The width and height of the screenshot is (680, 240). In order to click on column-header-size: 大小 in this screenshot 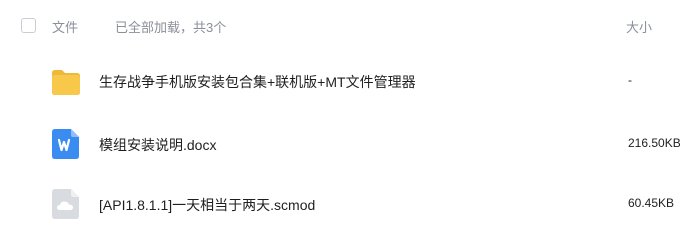, I will do `click(639, 26)`.